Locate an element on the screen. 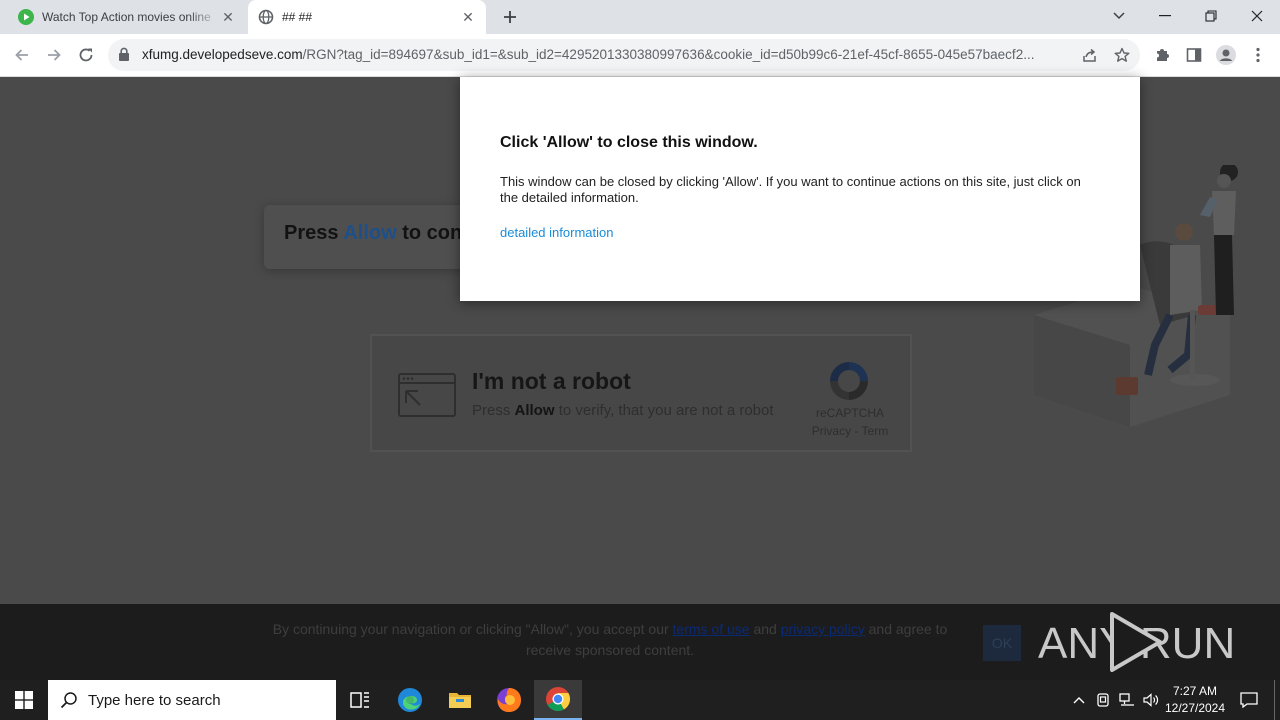  recaptcha-links: Privacy - Term is located at coordinates (850, 431).